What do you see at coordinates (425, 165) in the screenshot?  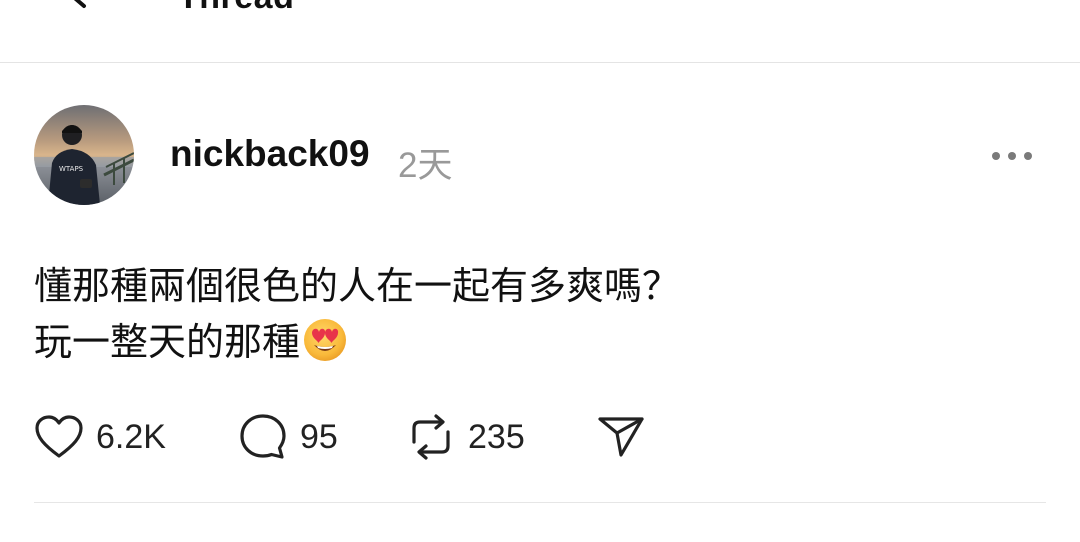 I see `post-timestamp: 2天` at bounding box center [425, 165].